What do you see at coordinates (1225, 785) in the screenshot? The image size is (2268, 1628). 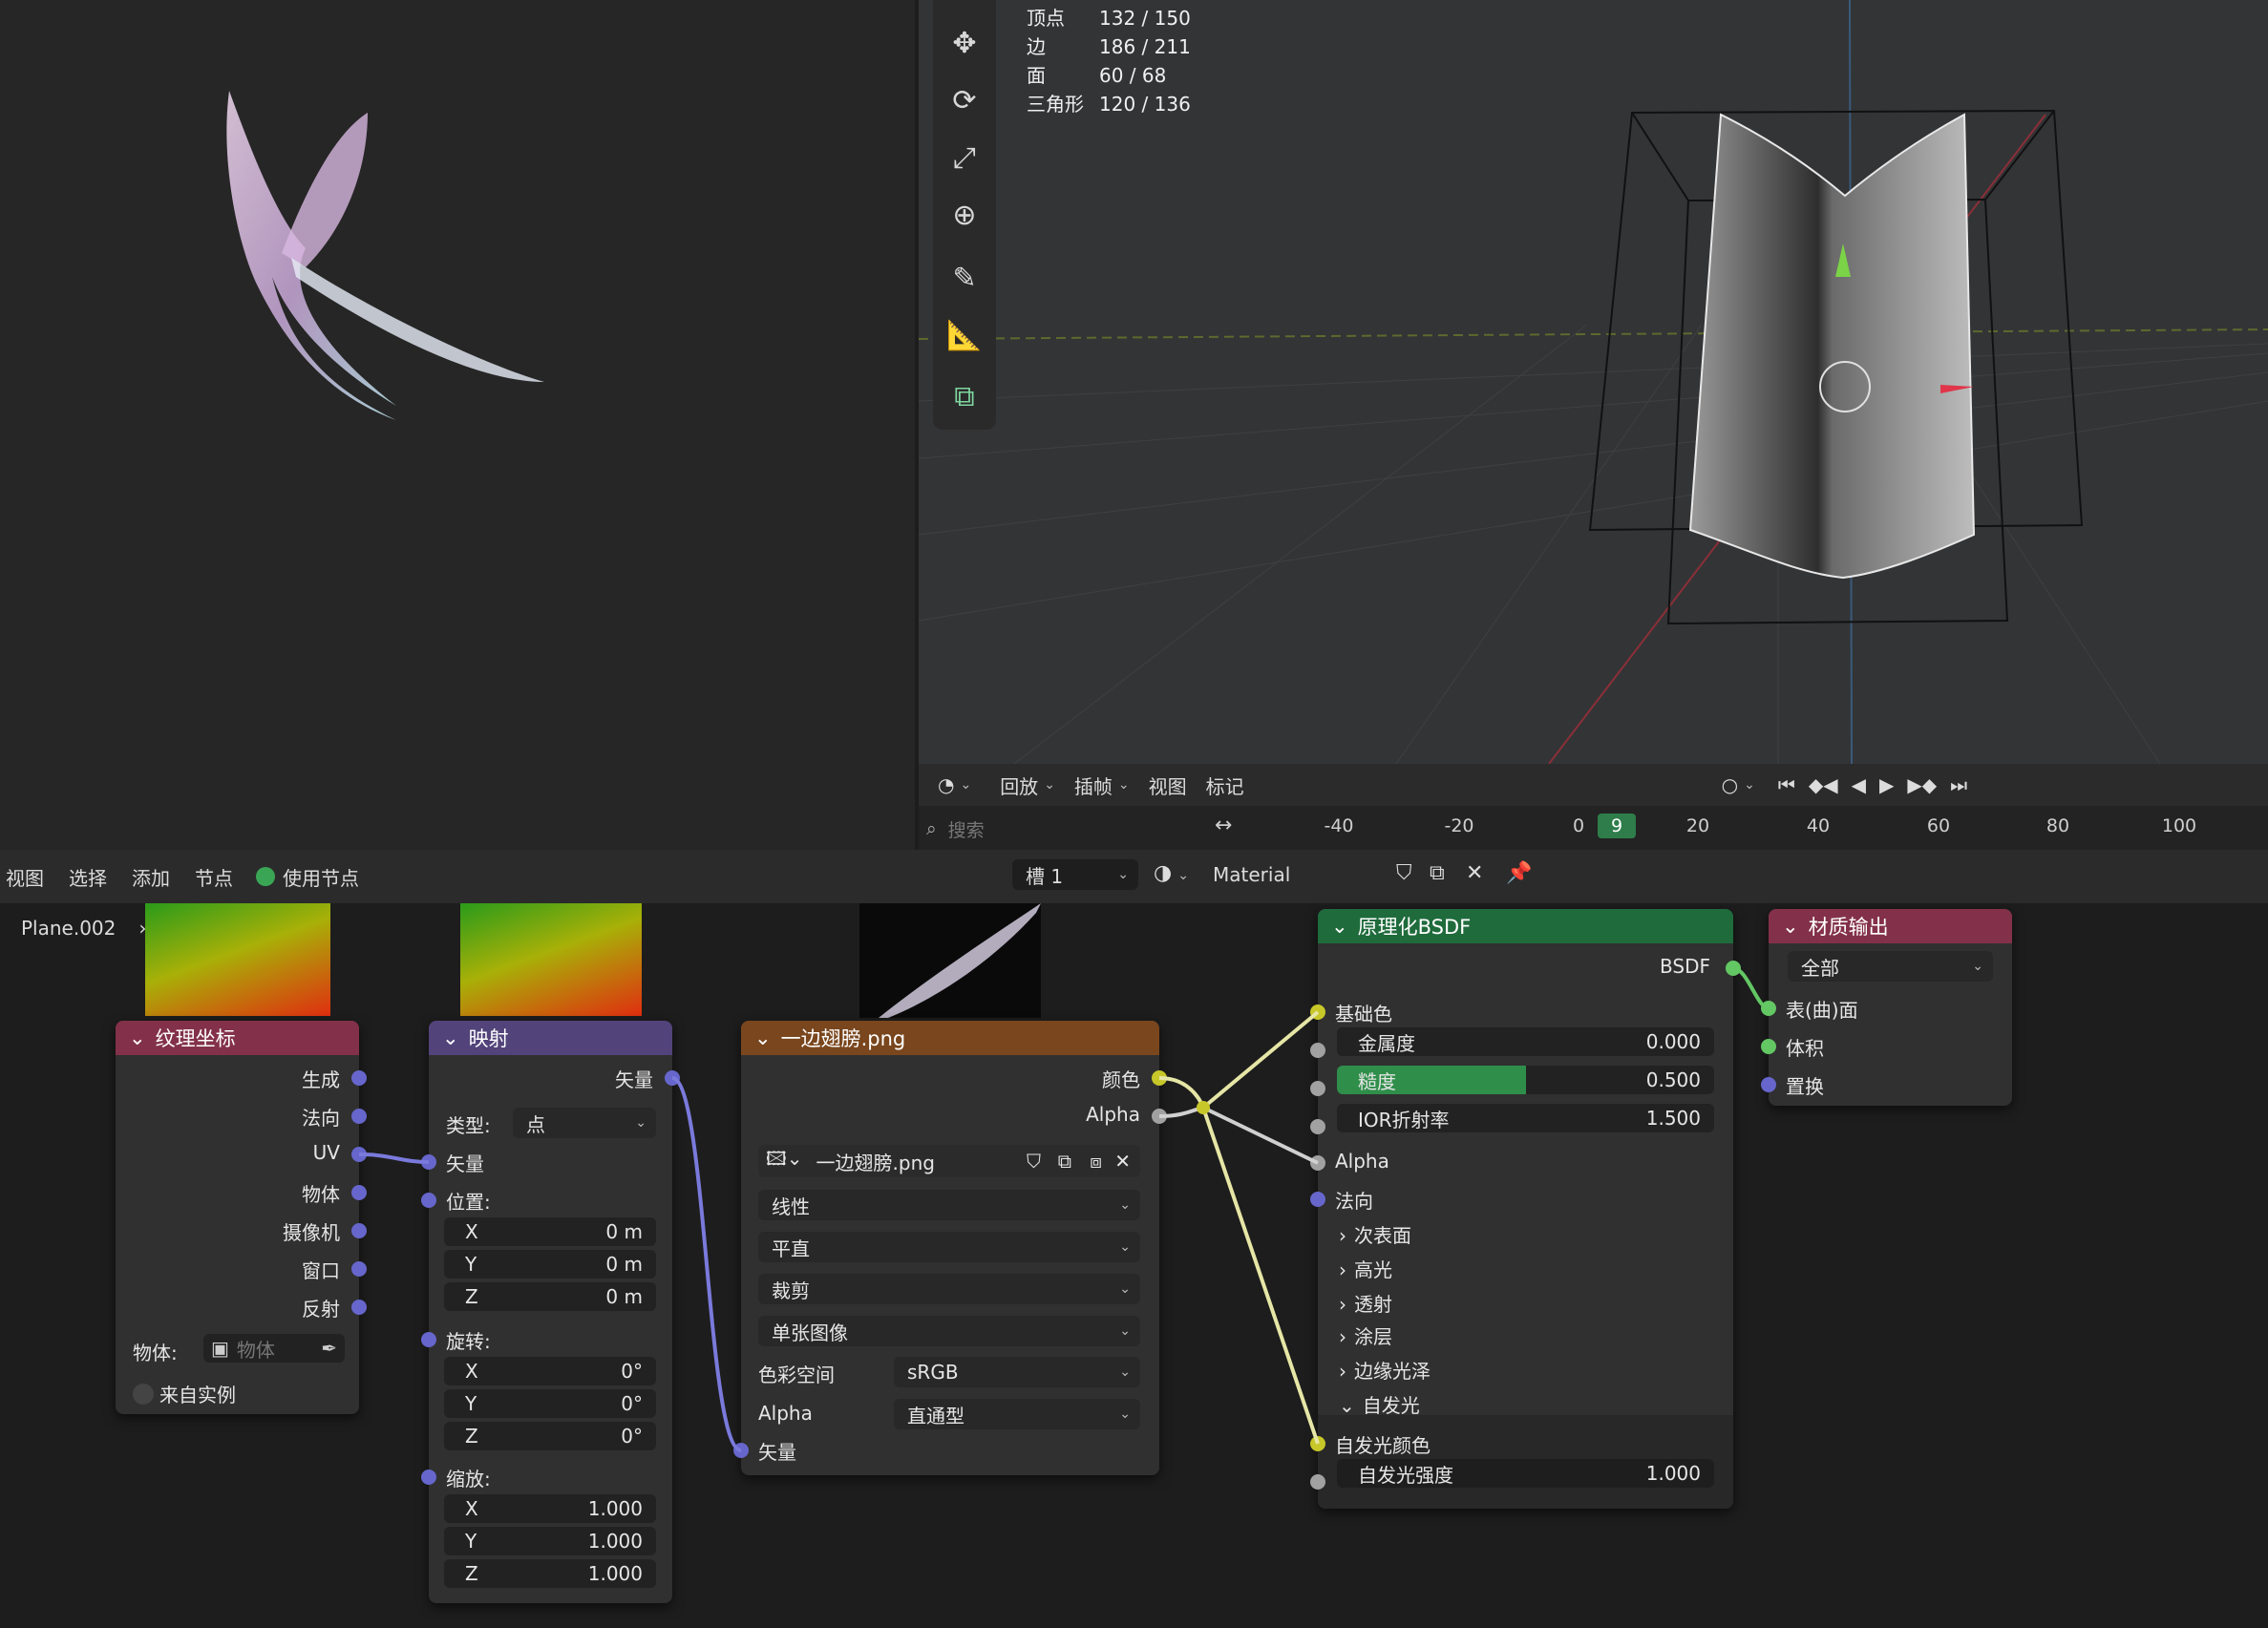 I see `menu-marker: 标记` at bounding box center [1225, 785].